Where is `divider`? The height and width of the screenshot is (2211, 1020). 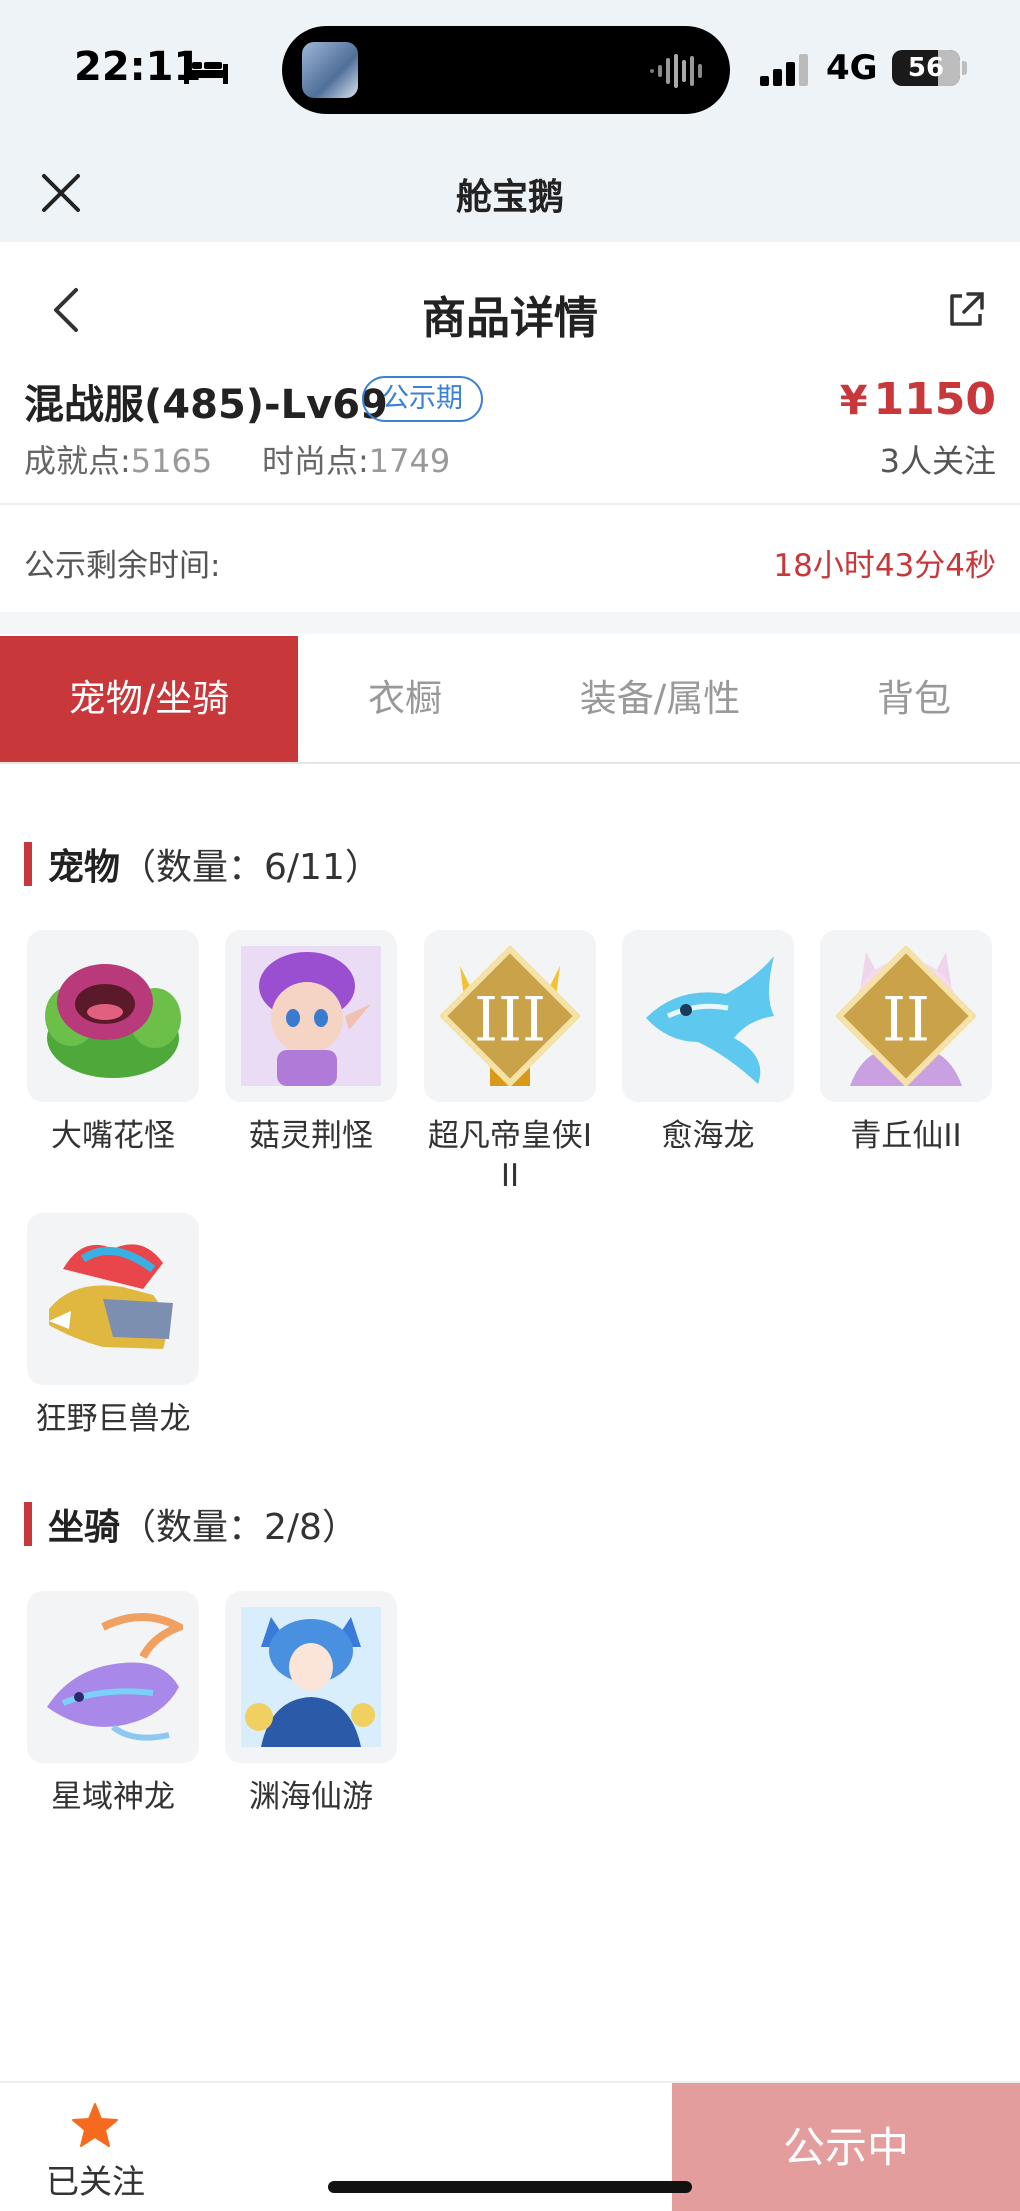
divider is located at coordinates (510, 504).